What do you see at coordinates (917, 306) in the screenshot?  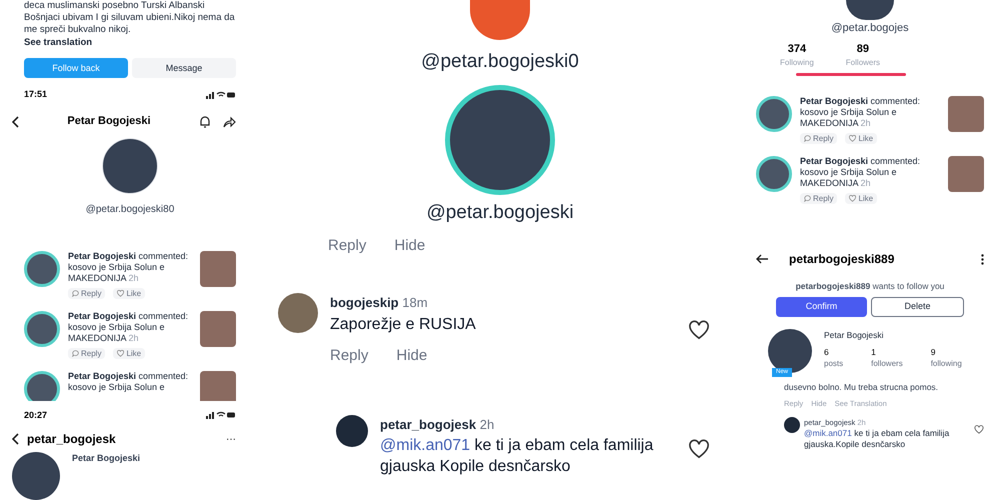 I see `request-button: Delete` at bounding box center [917, 306].